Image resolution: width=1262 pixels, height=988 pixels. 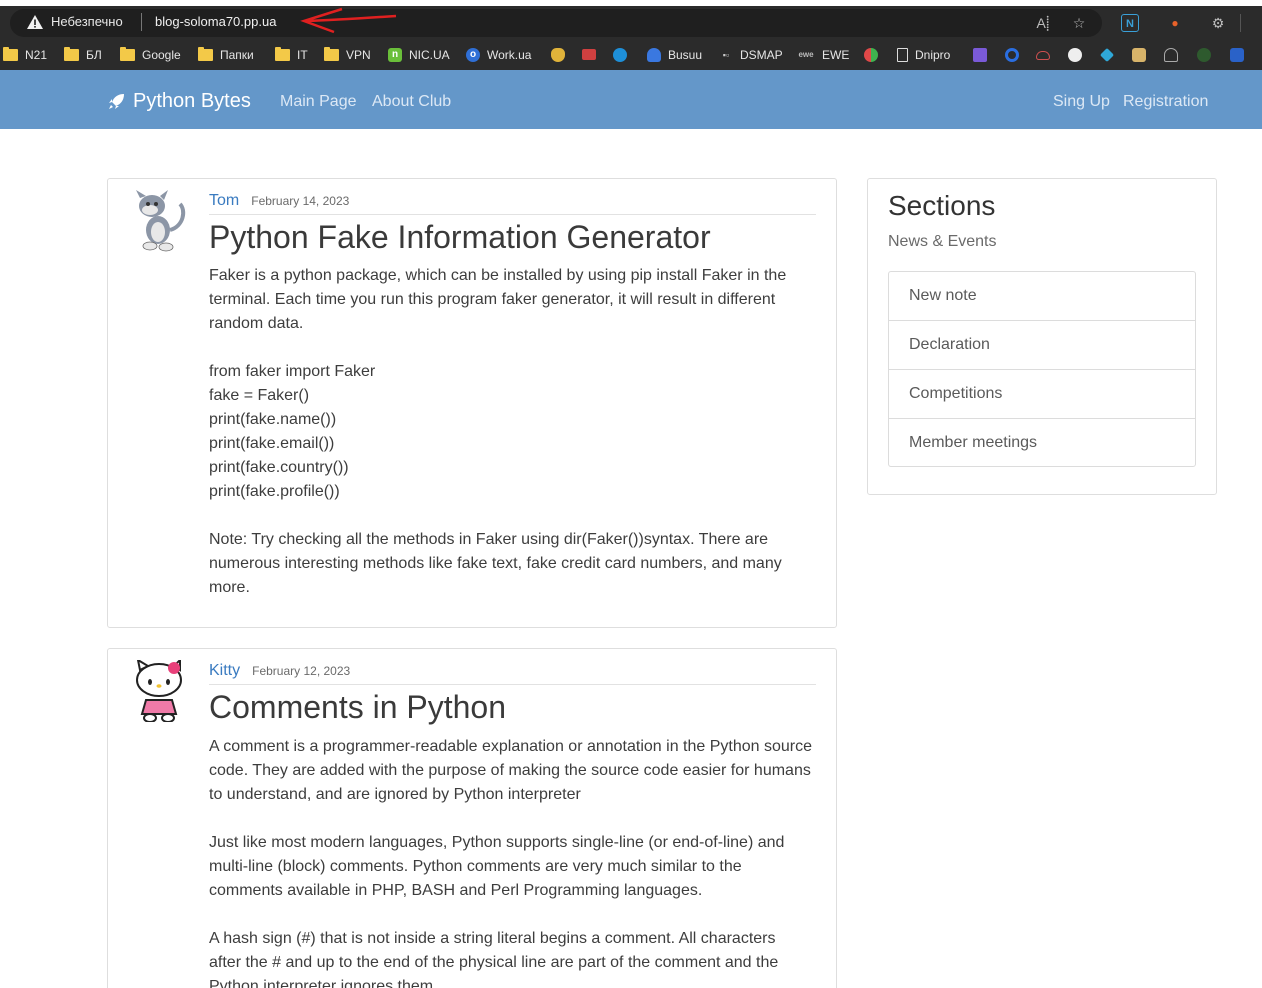 I want to click on brand-link: Python Bytes, so click(x=179, y=101).